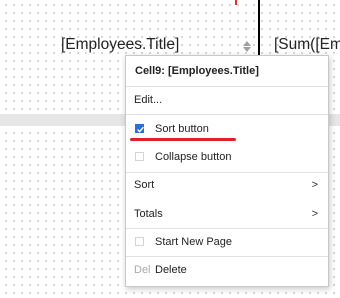  What do you see at coordinates (197, 71) in the screenshot?
I see `menu-header: Cell9: [Employees.Title]` at bounding box center [197, 71].